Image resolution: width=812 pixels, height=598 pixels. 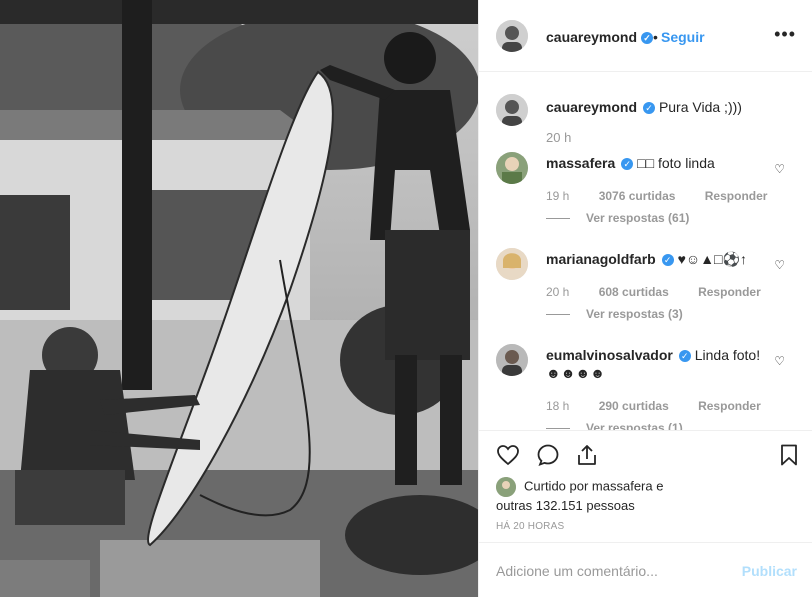 What do you see at coordinates (579, 506) in the screenshot?
I see `liked-by-line-2: outras 132.151 pessoas` at bounding box center [579, 506].